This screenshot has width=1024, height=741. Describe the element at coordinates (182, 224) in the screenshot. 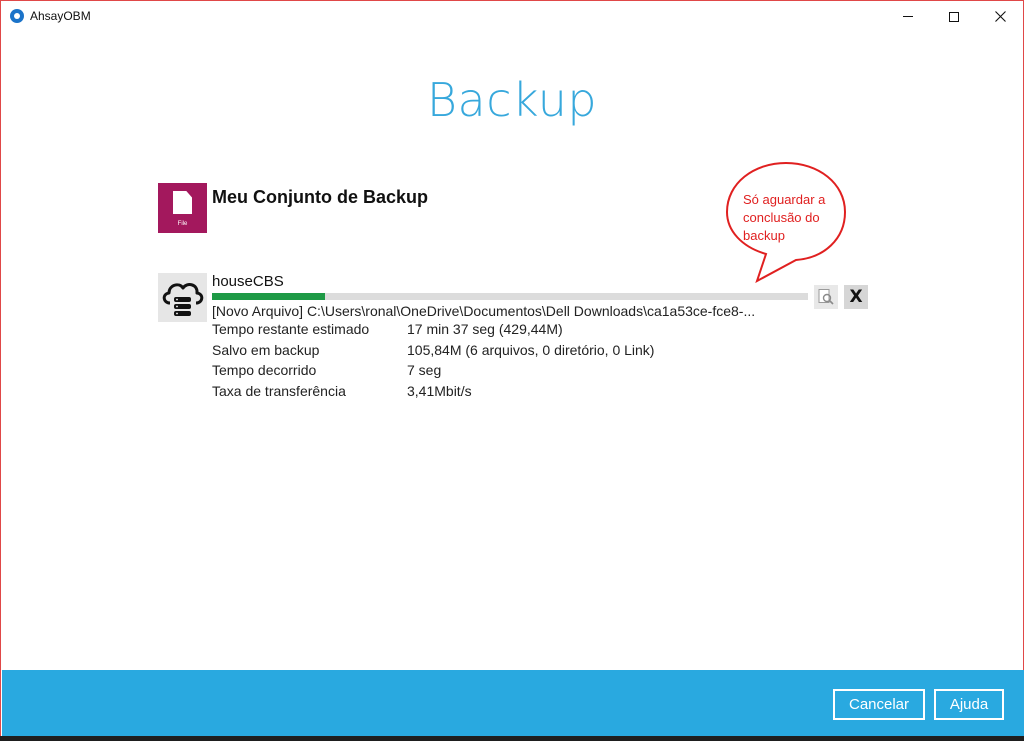

I see `file-icon-label: File` at that location.